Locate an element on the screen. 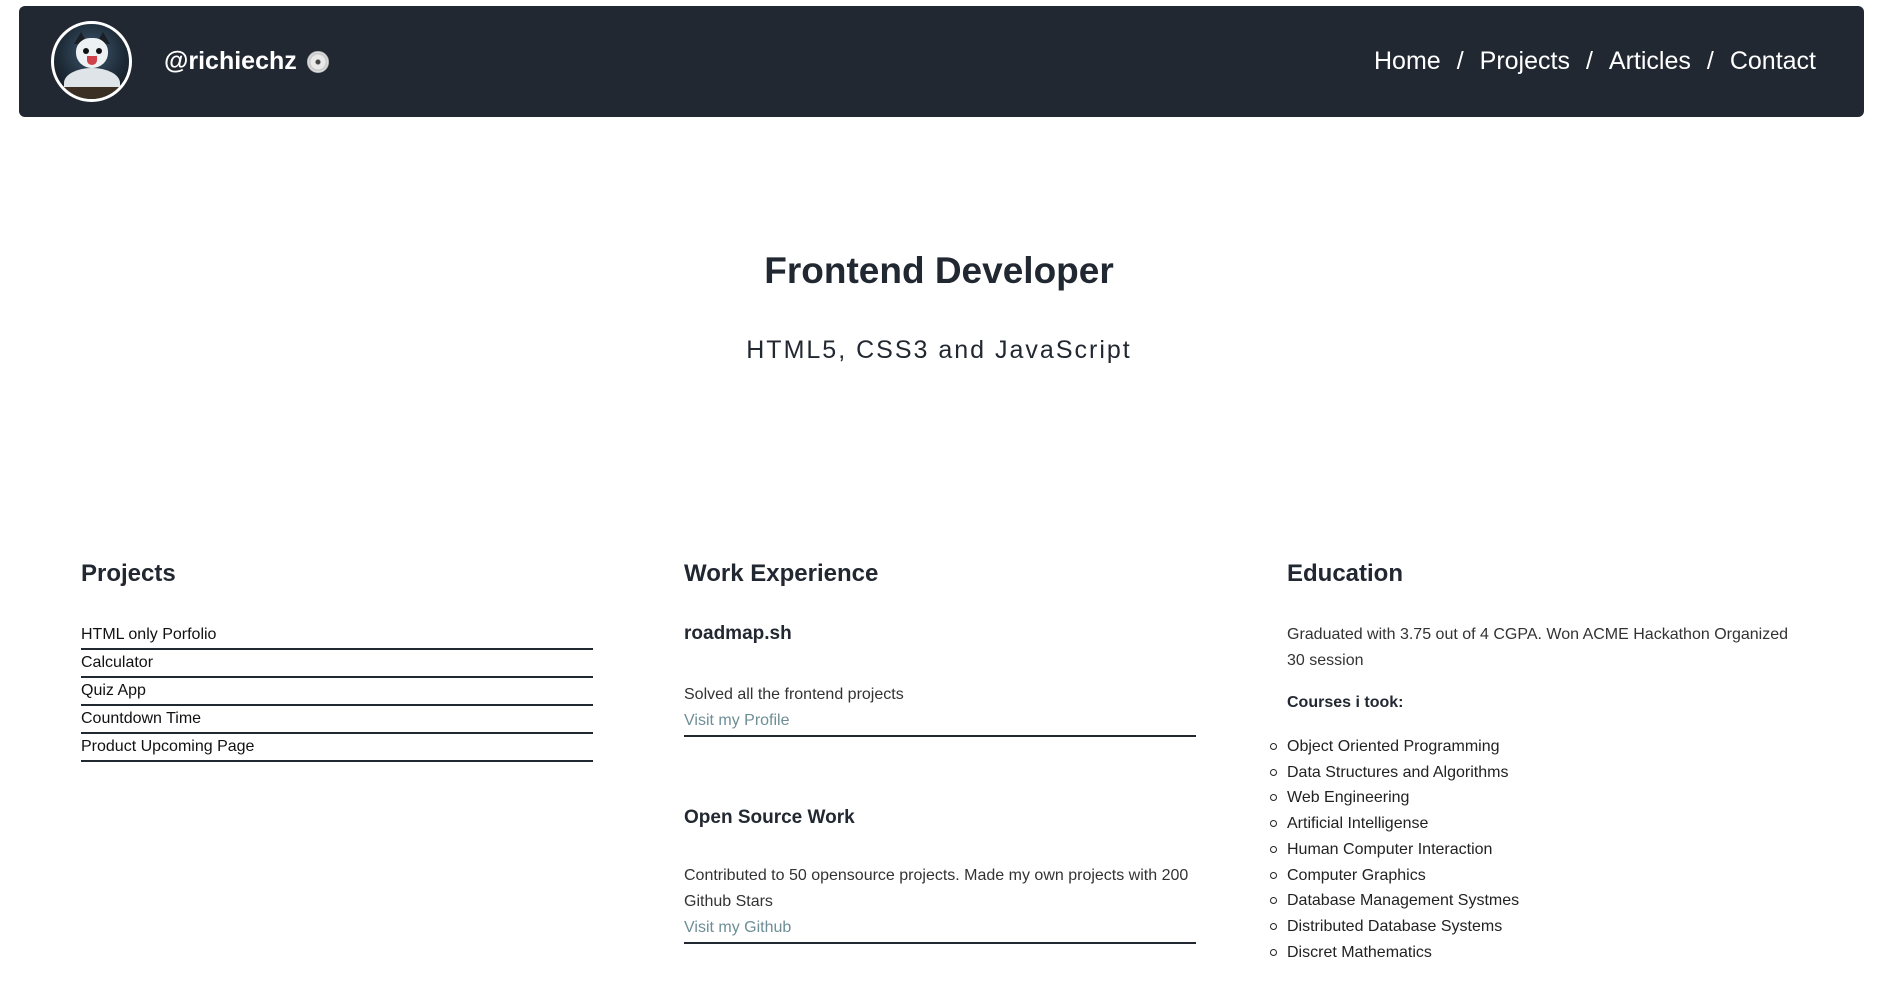 The height and width of the screenshot is (992, 1878). course-item: Computer Graphics is located at coordinates (1534, 876).